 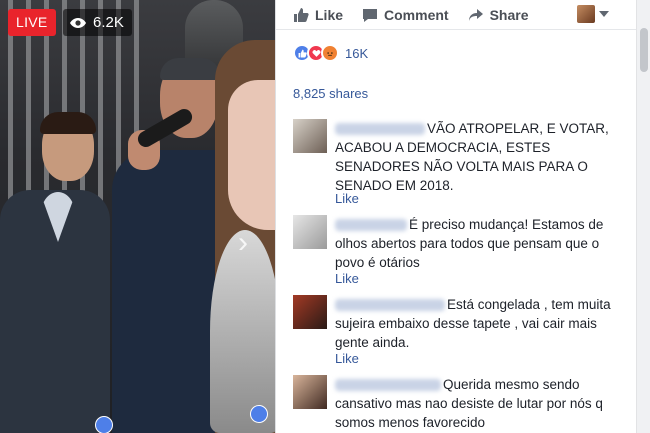 I want to click on woman-face, so click(x=251, y=155).